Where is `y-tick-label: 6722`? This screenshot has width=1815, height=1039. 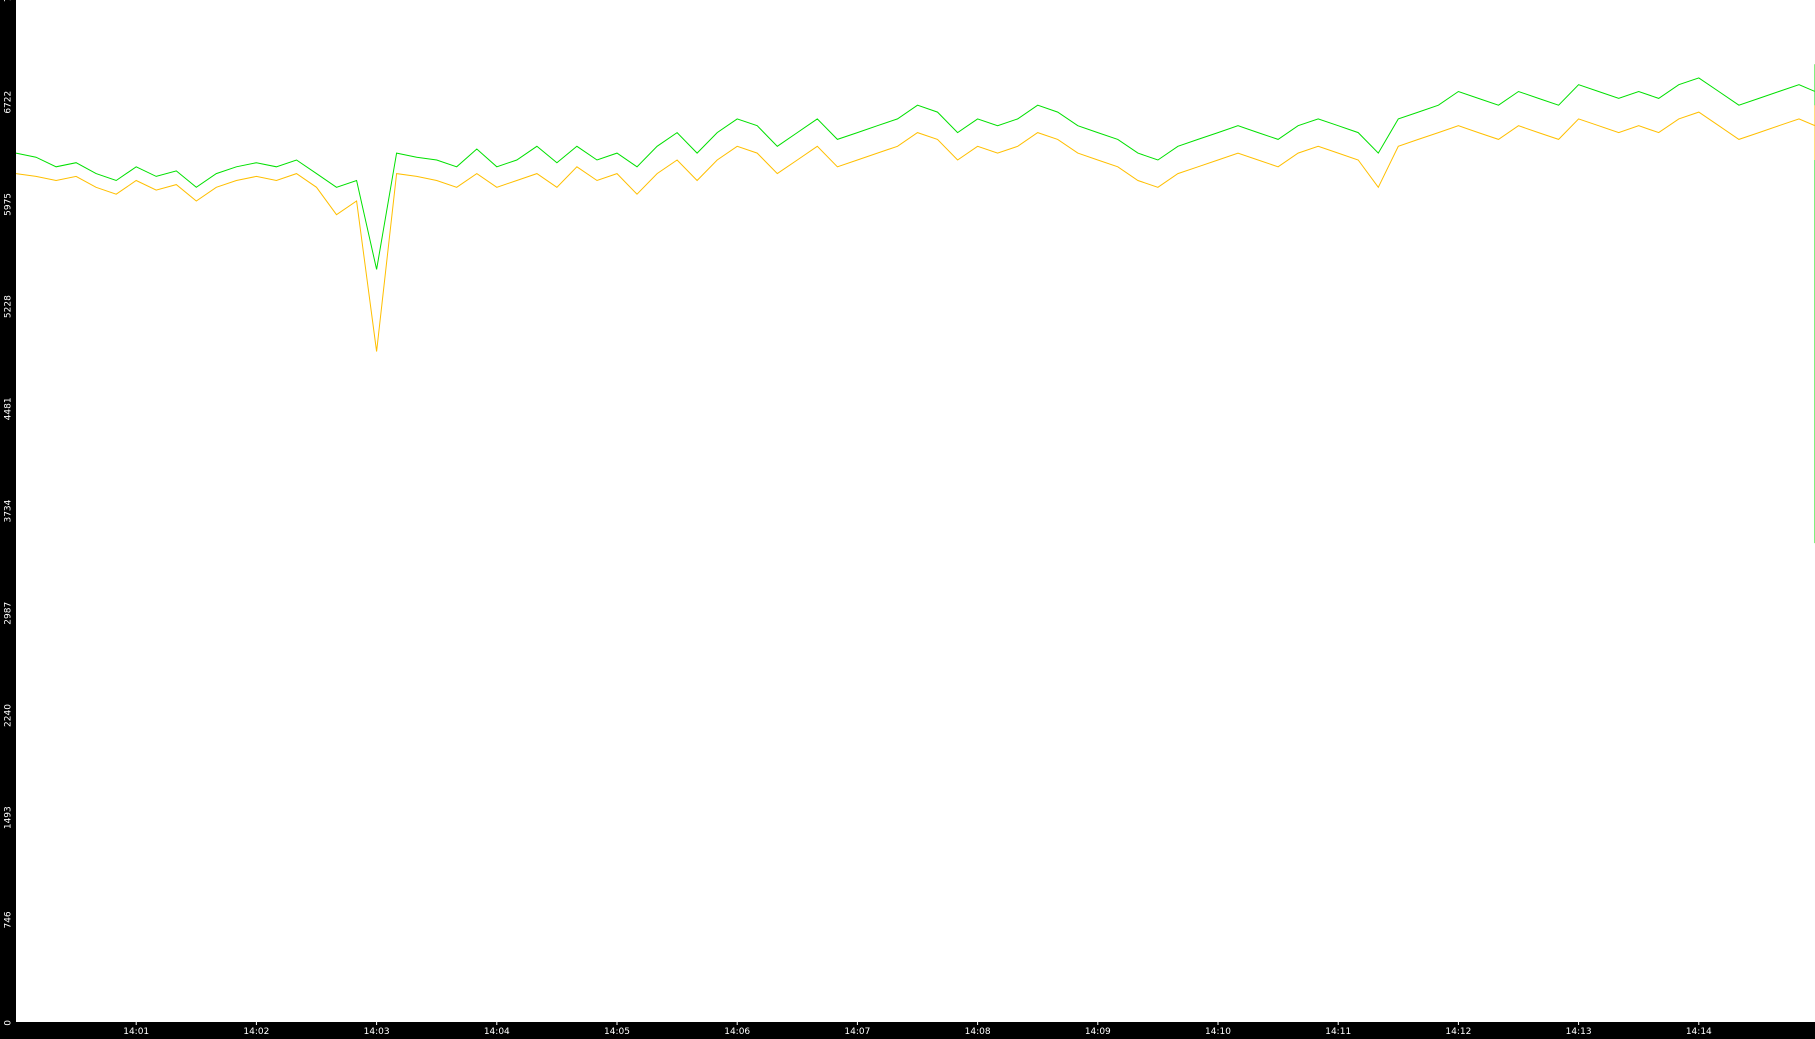 y-tick-label: 6722 is located at coordinates (9, 102).